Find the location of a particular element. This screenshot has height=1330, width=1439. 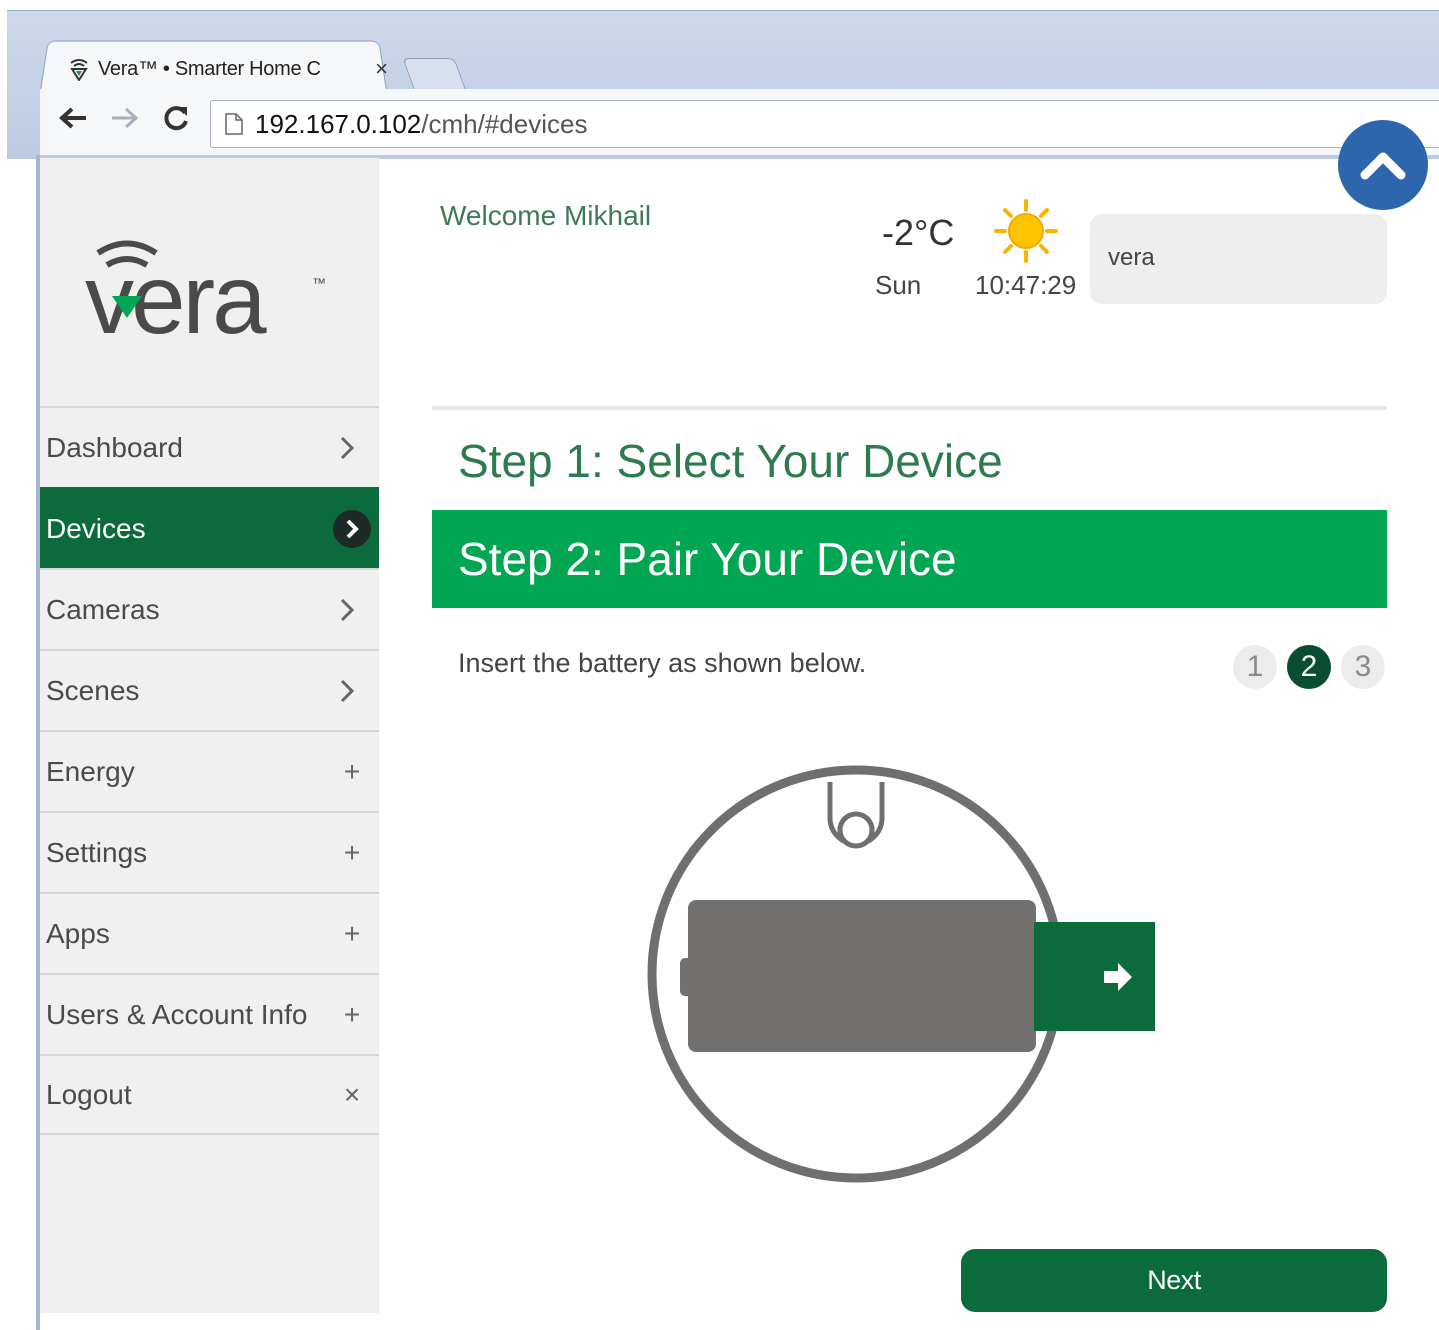

battery-insert-illustration is located at coordinates (901, 974).